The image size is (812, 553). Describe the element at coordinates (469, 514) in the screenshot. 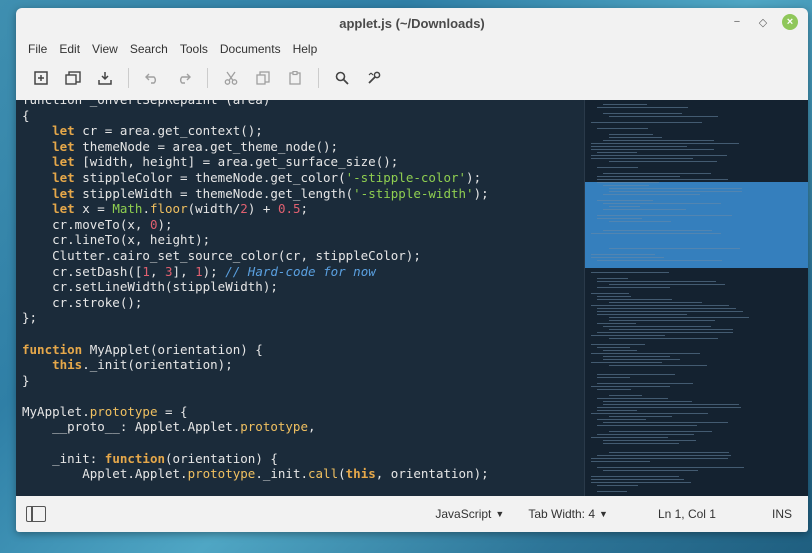

I see `language-selector: JavaScript ▼` at that location.